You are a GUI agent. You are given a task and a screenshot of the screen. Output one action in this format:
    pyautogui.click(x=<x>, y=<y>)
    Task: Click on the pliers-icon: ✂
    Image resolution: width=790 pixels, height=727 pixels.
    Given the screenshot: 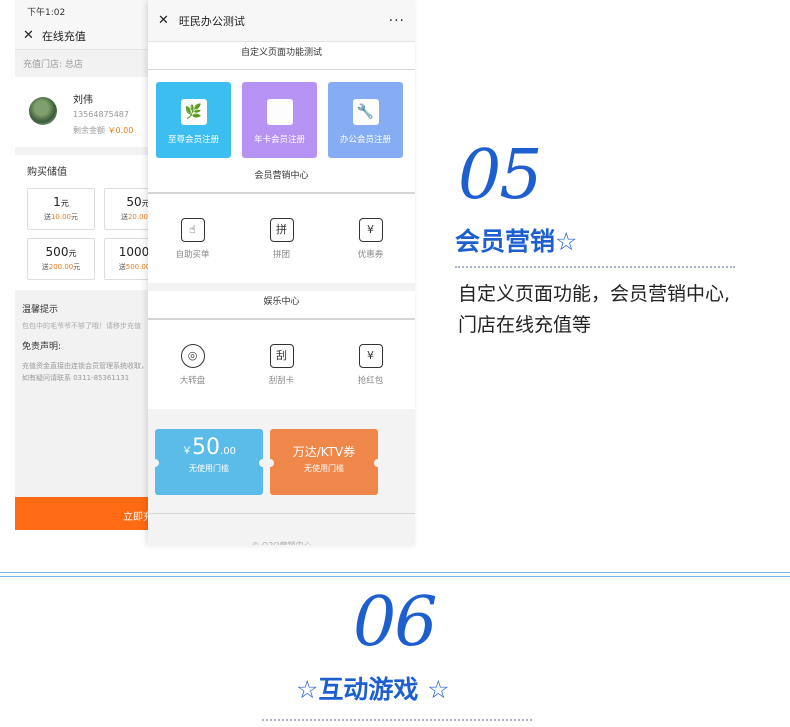 What is the action you would take?
    pyautogui.click(x=279, y=112)
    